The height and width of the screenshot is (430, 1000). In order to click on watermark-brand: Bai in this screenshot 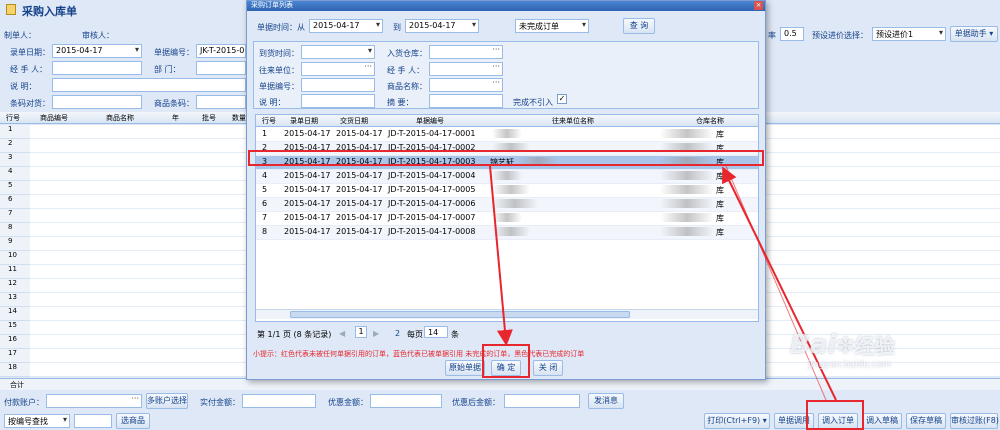, I will do `click(813, 345)`.